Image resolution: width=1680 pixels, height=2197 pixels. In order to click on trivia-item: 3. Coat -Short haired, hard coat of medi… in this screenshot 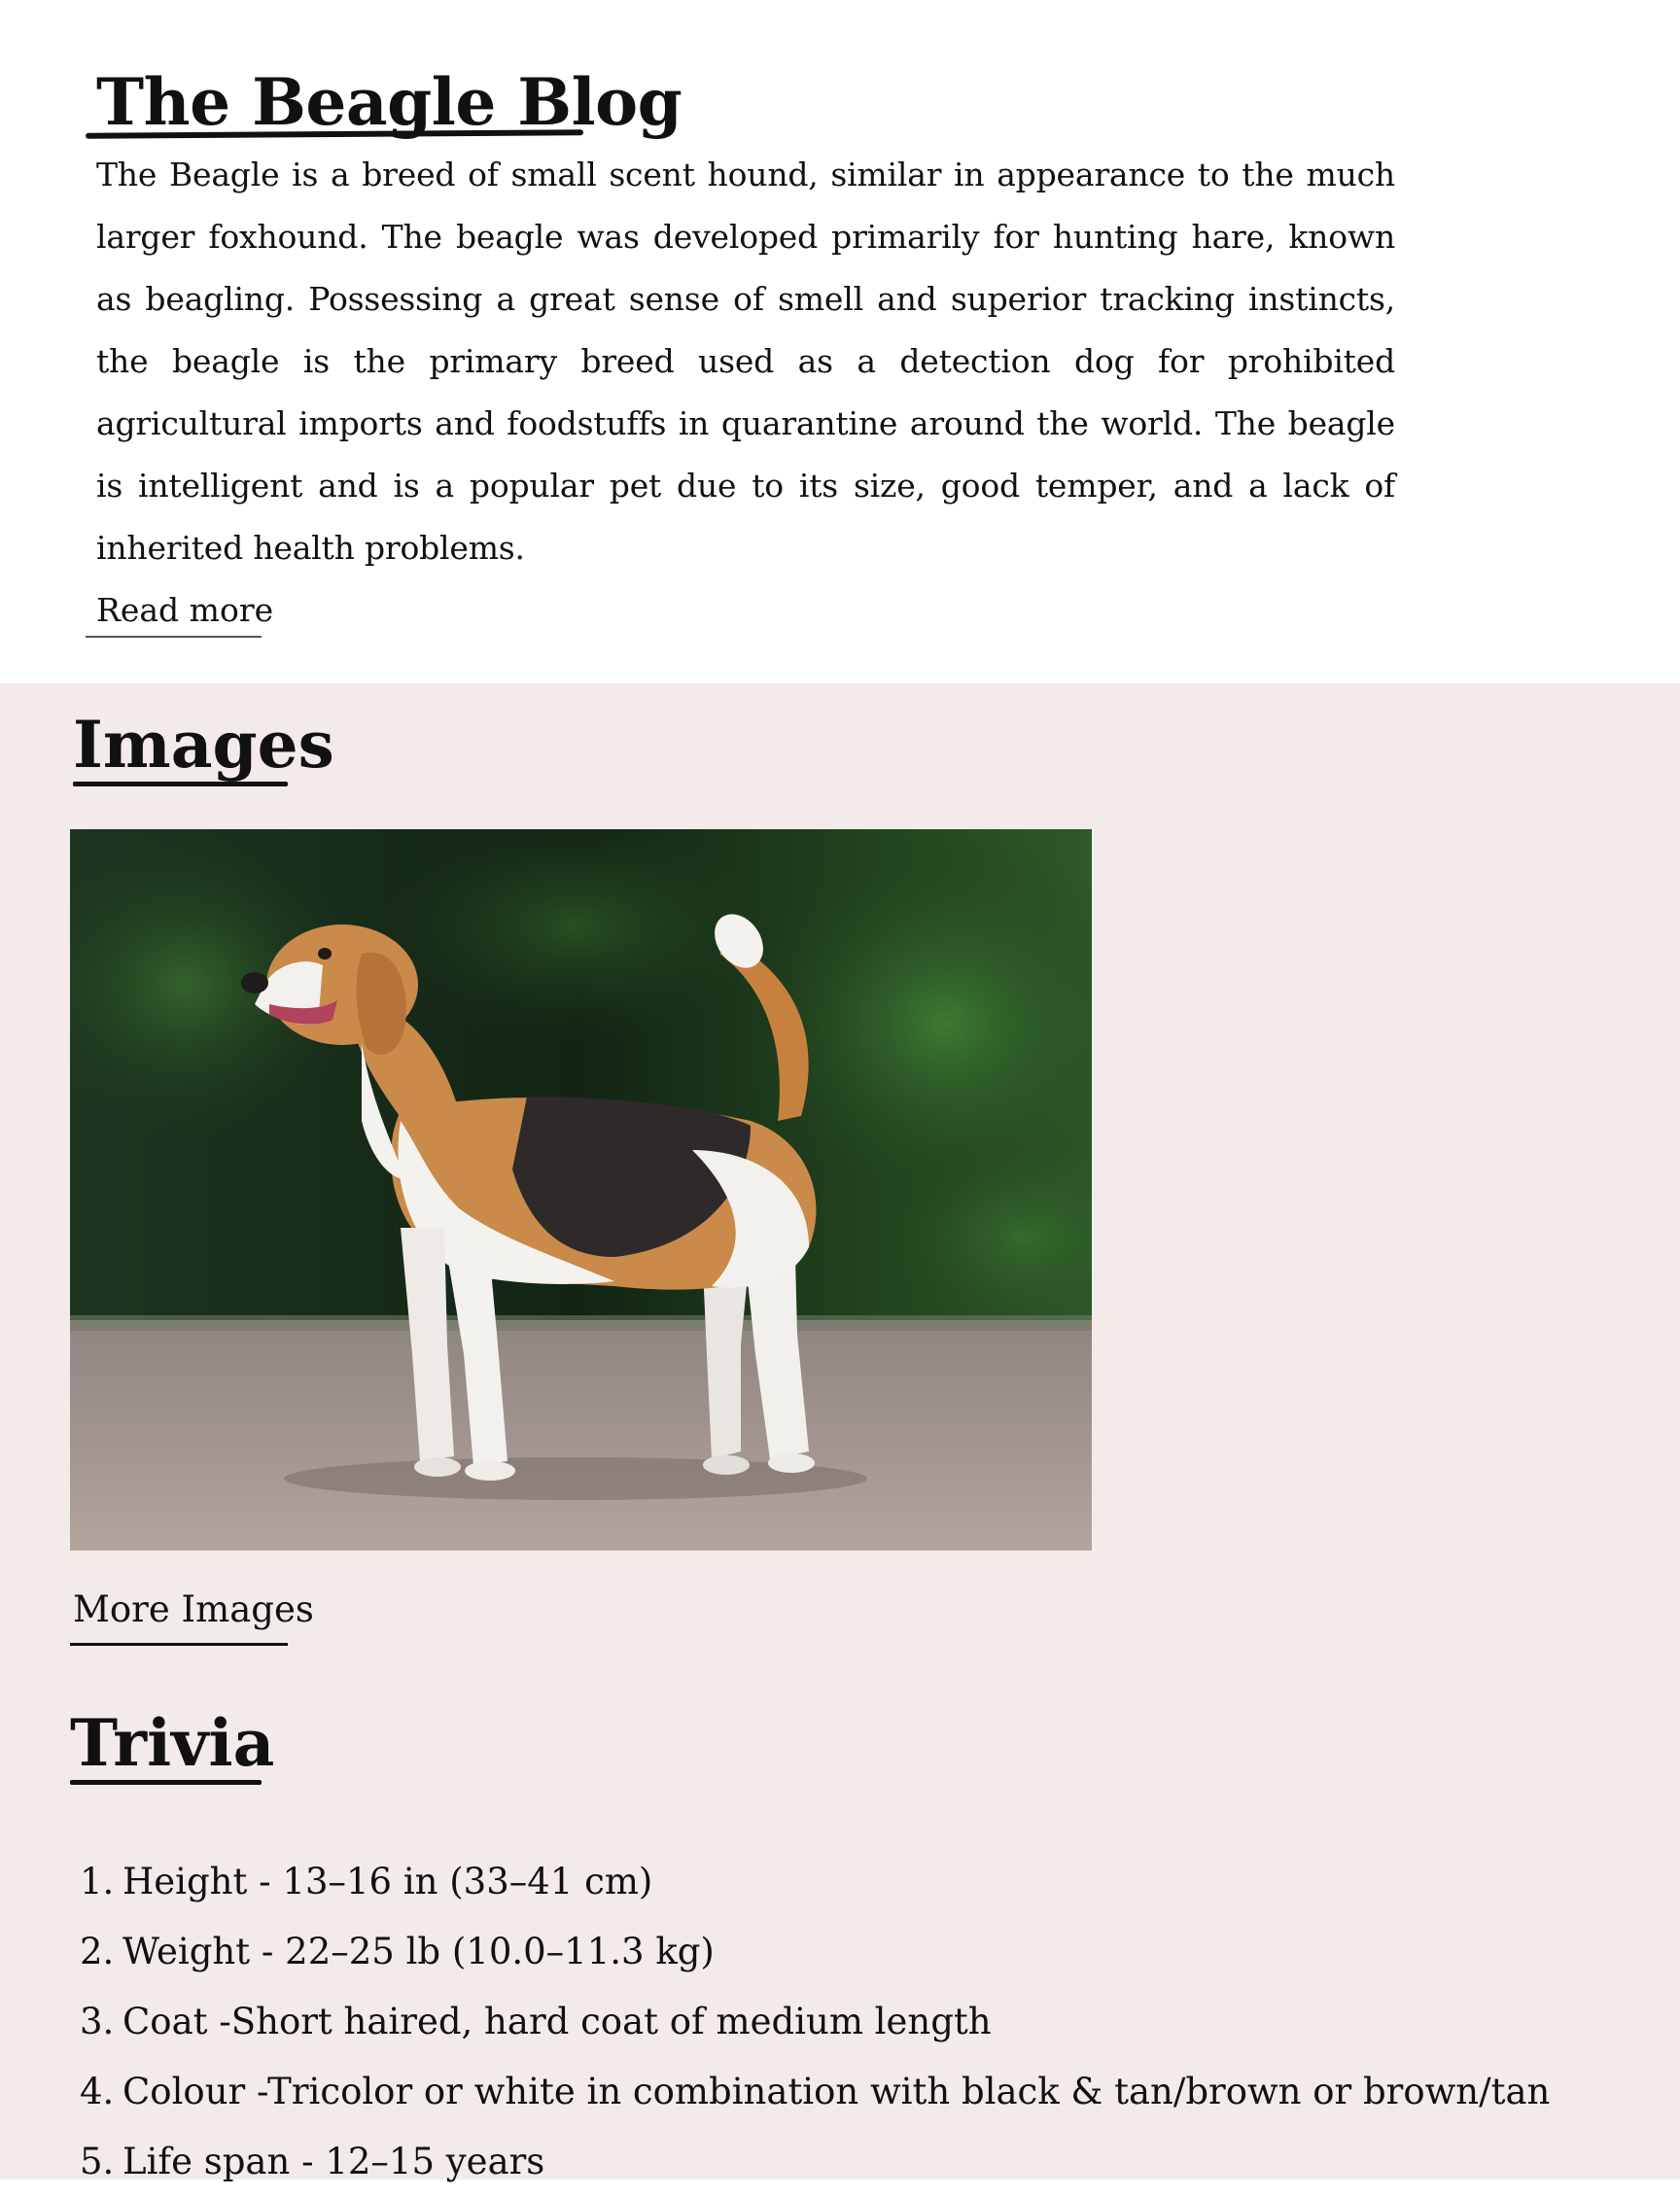, I will do `click(815, 2022)`.